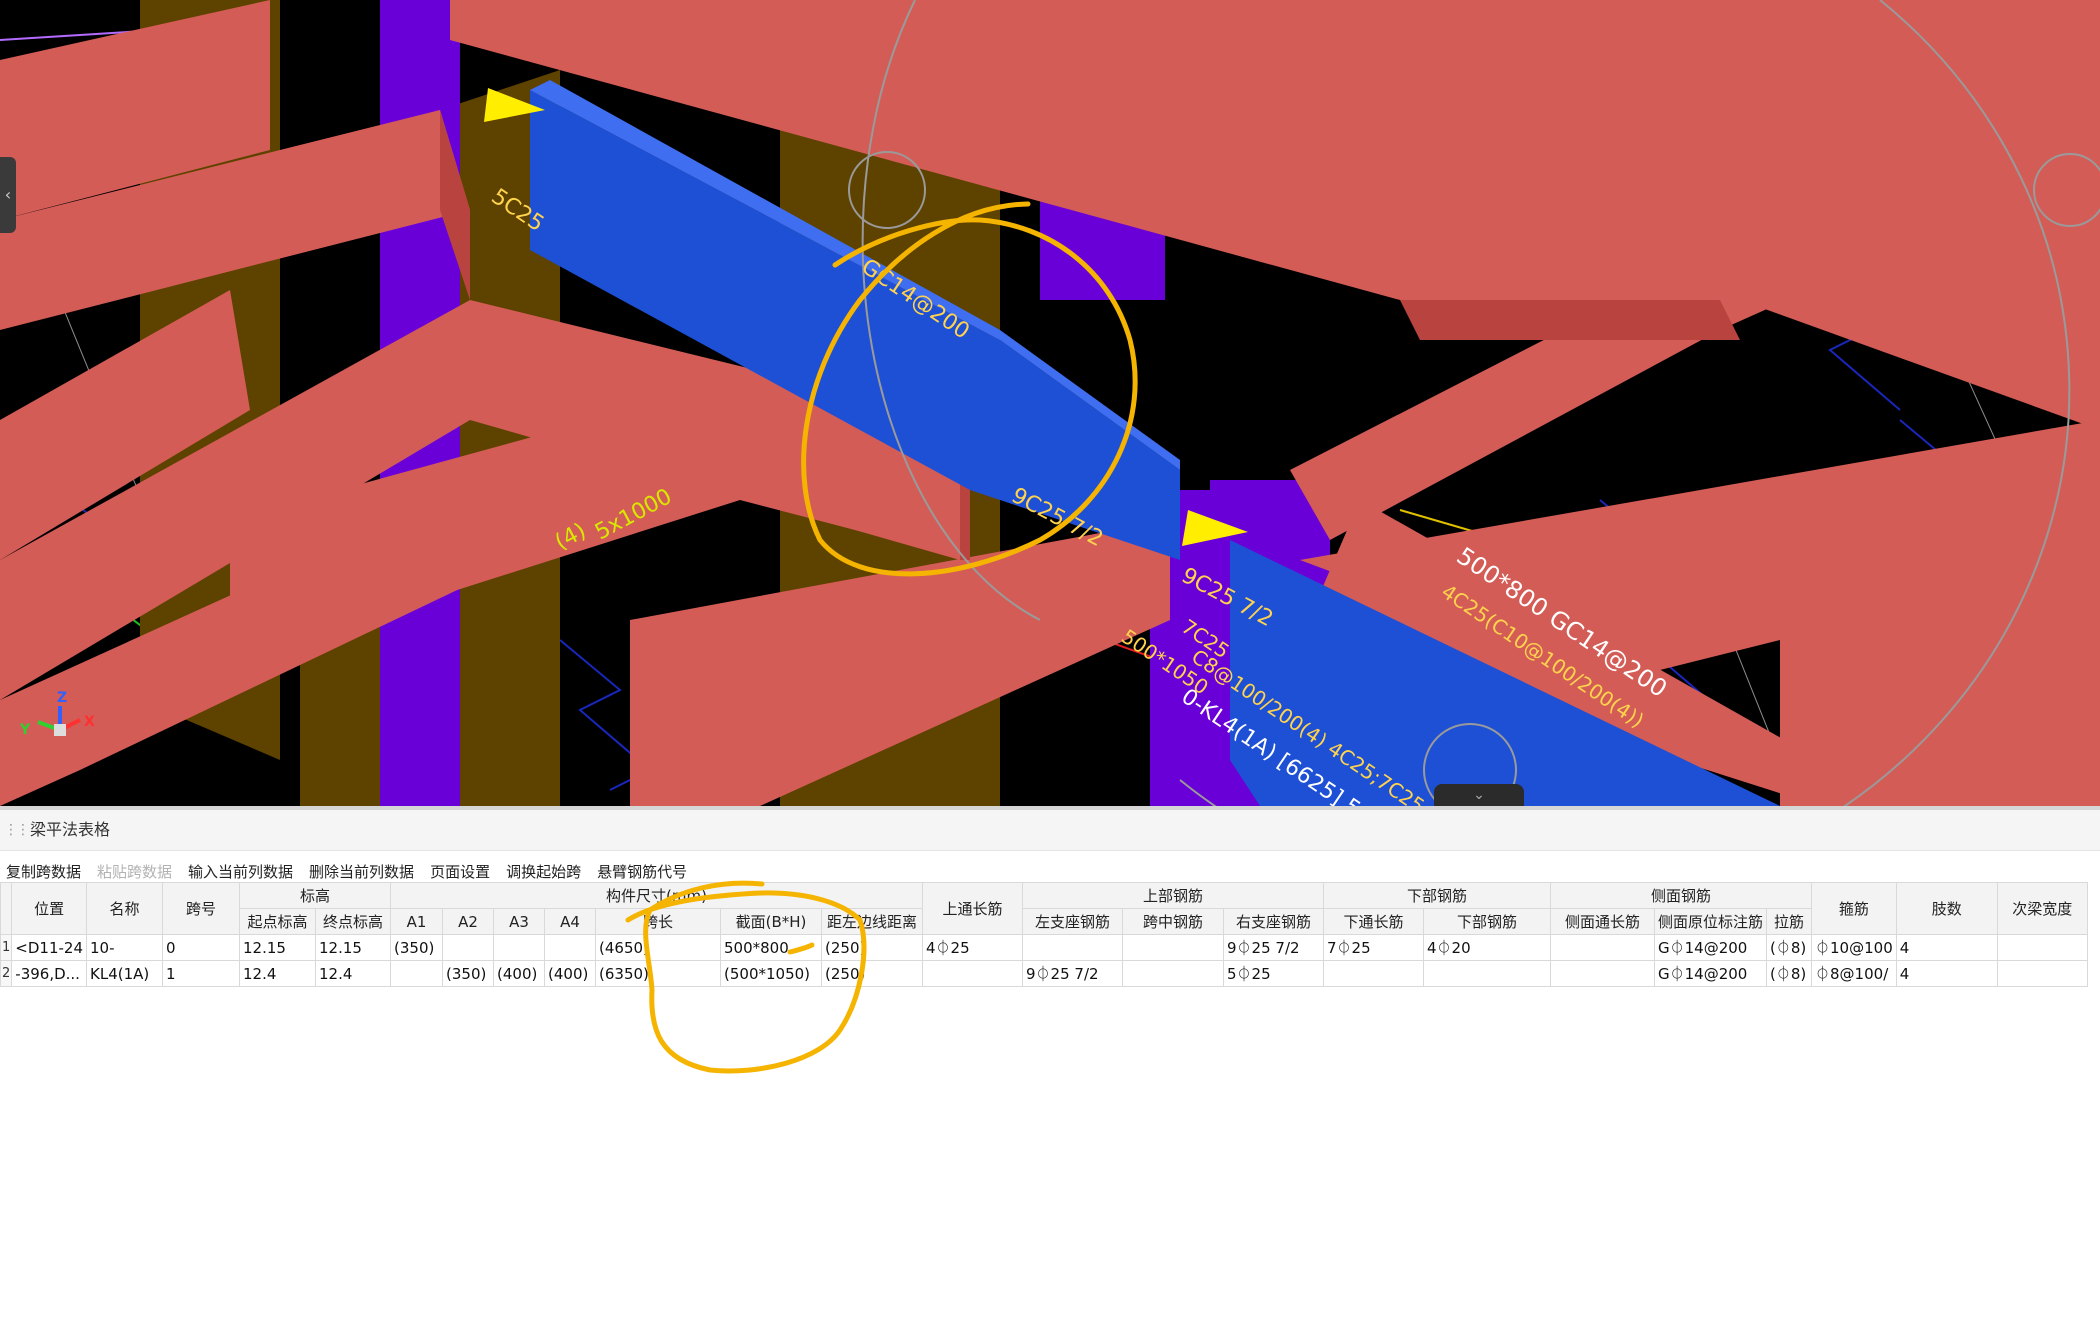  What do you see at coordinates (972, 908) in the screenshot?
I see `col-top-through: 上通长筋` at bounding box center [972, 908].